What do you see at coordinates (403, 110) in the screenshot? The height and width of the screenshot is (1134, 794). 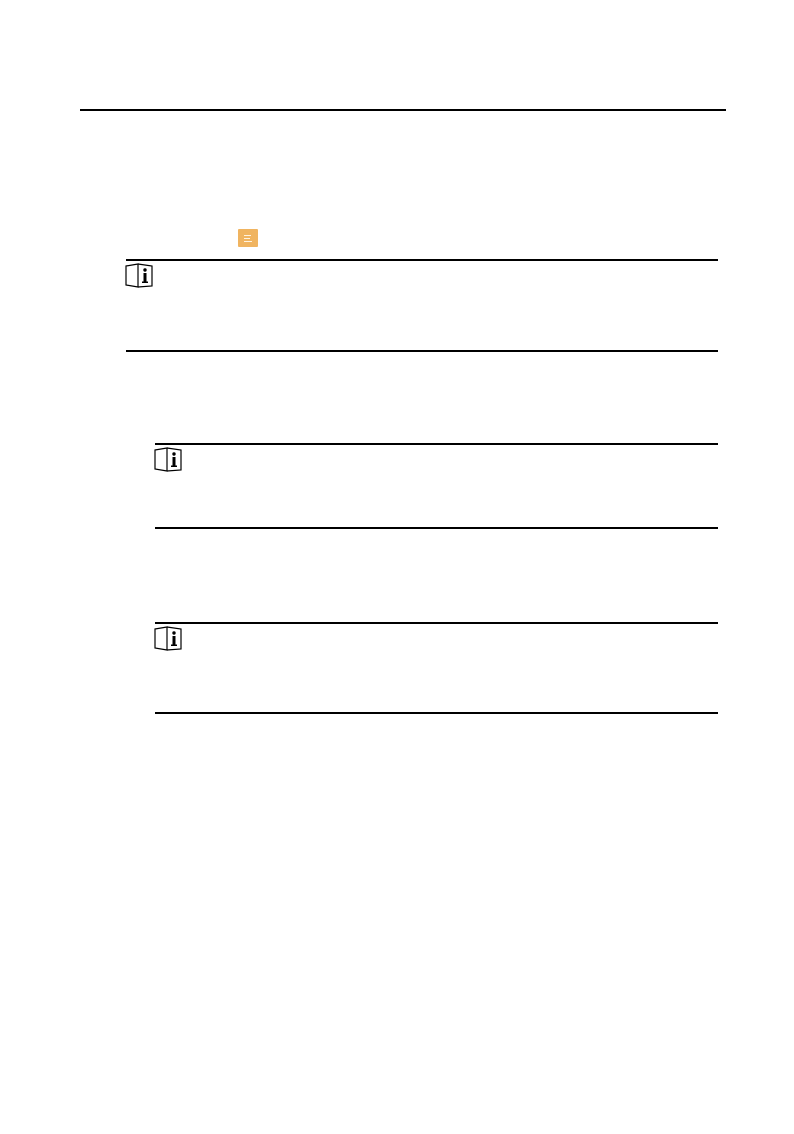 I see `header-rule` at bounding box center [403, 110].